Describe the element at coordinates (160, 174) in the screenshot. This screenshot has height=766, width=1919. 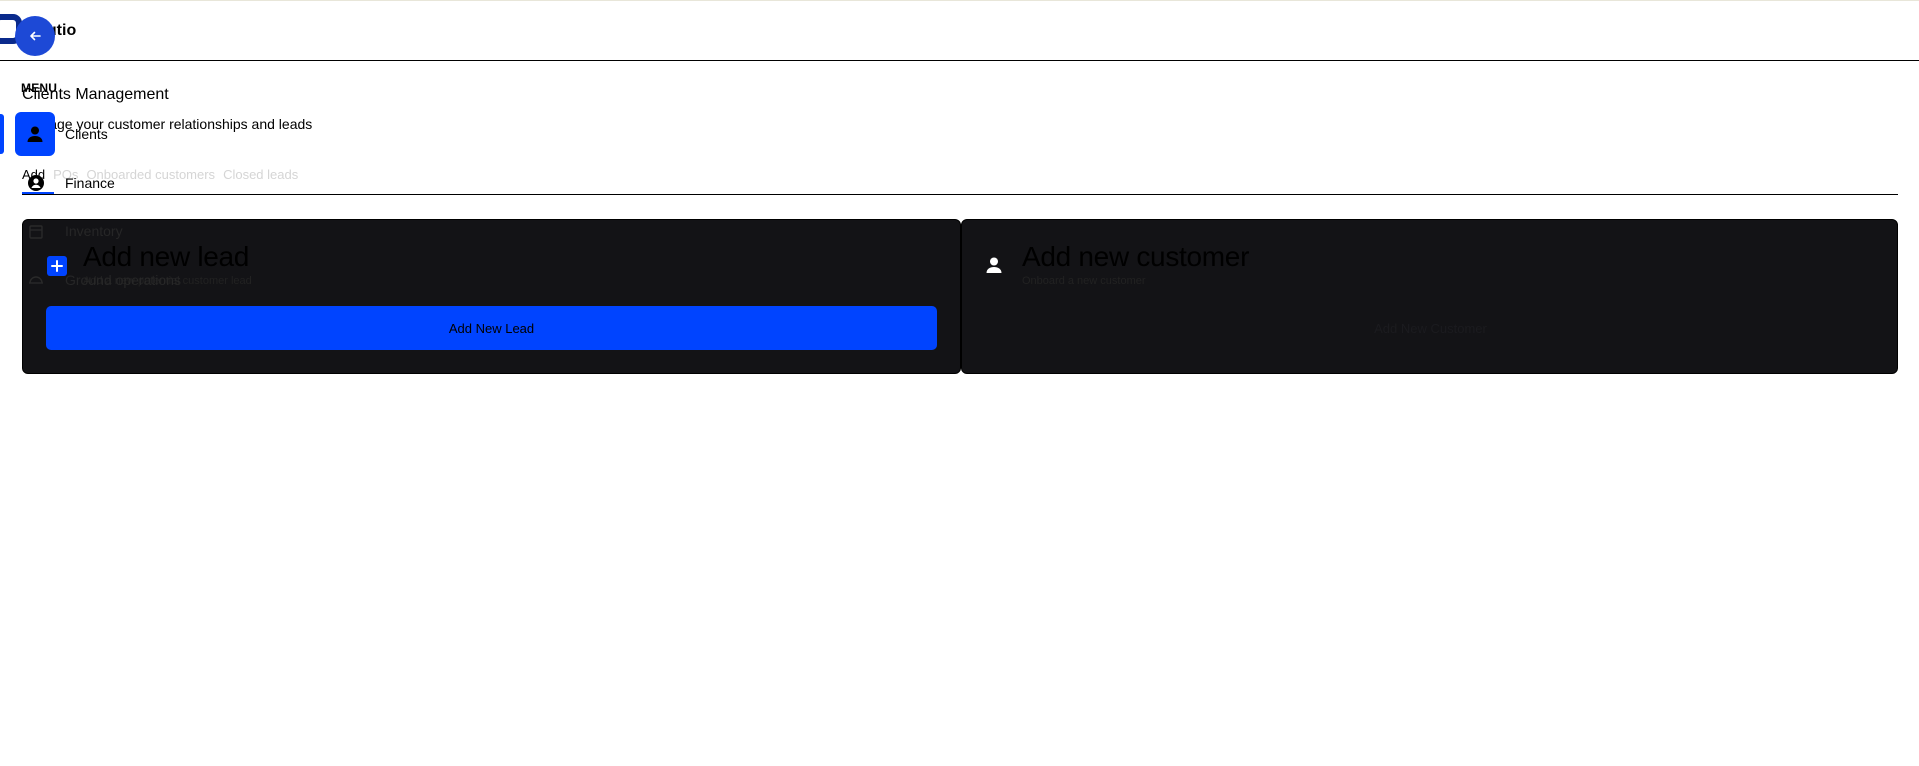
I see `tab-bar: Add POs Onboarded customers Closed leads` at that location.